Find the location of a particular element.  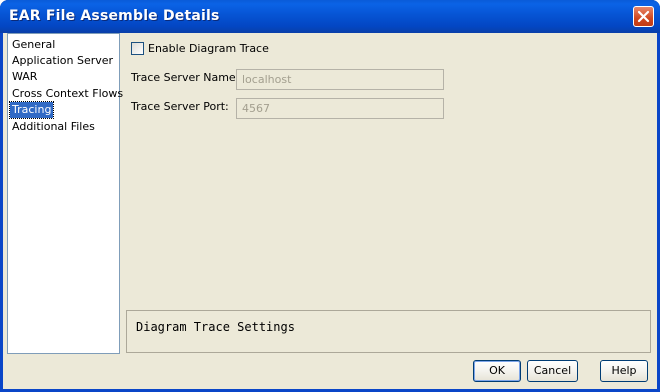

trace-server-port-field: 4567 is located at coordinates (340, 108).